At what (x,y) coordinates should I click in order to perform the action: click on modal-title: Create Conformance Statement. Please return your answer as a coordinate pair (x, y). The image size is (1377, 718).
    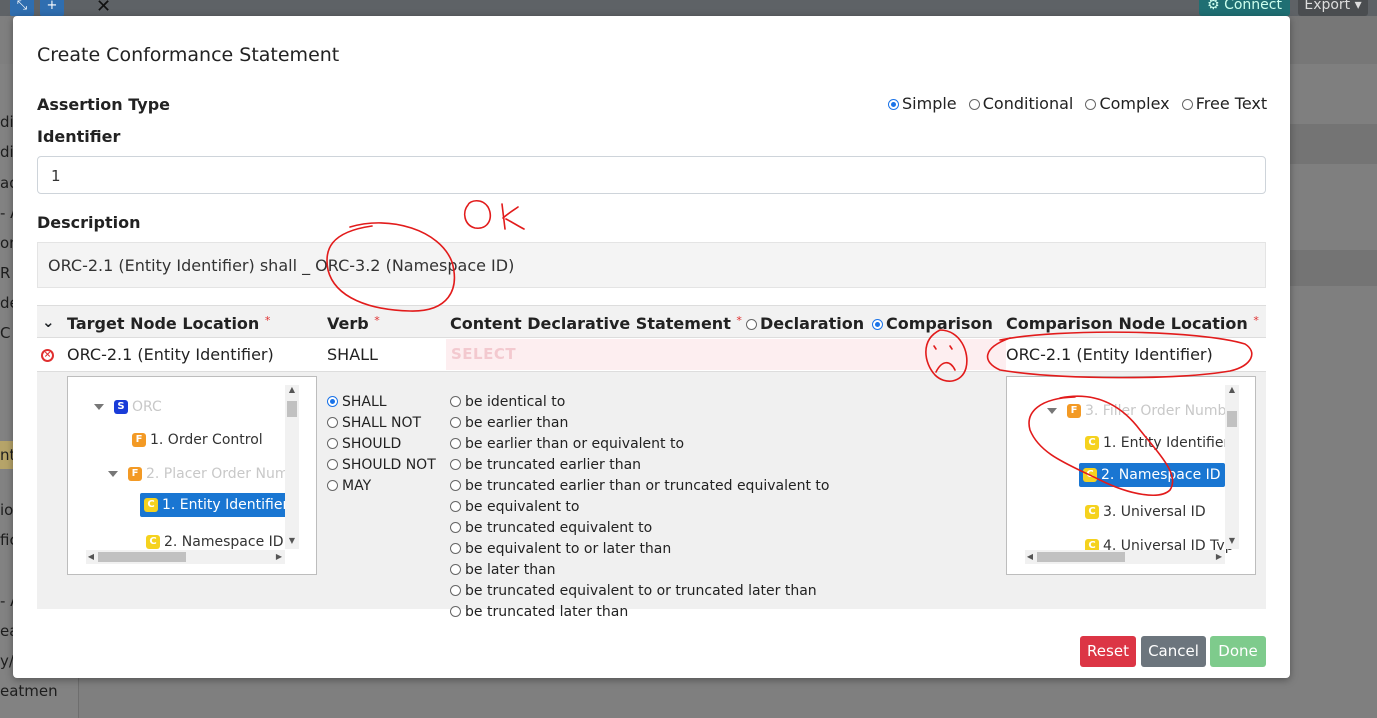
    Looking at the image, I should click on (188, 55).